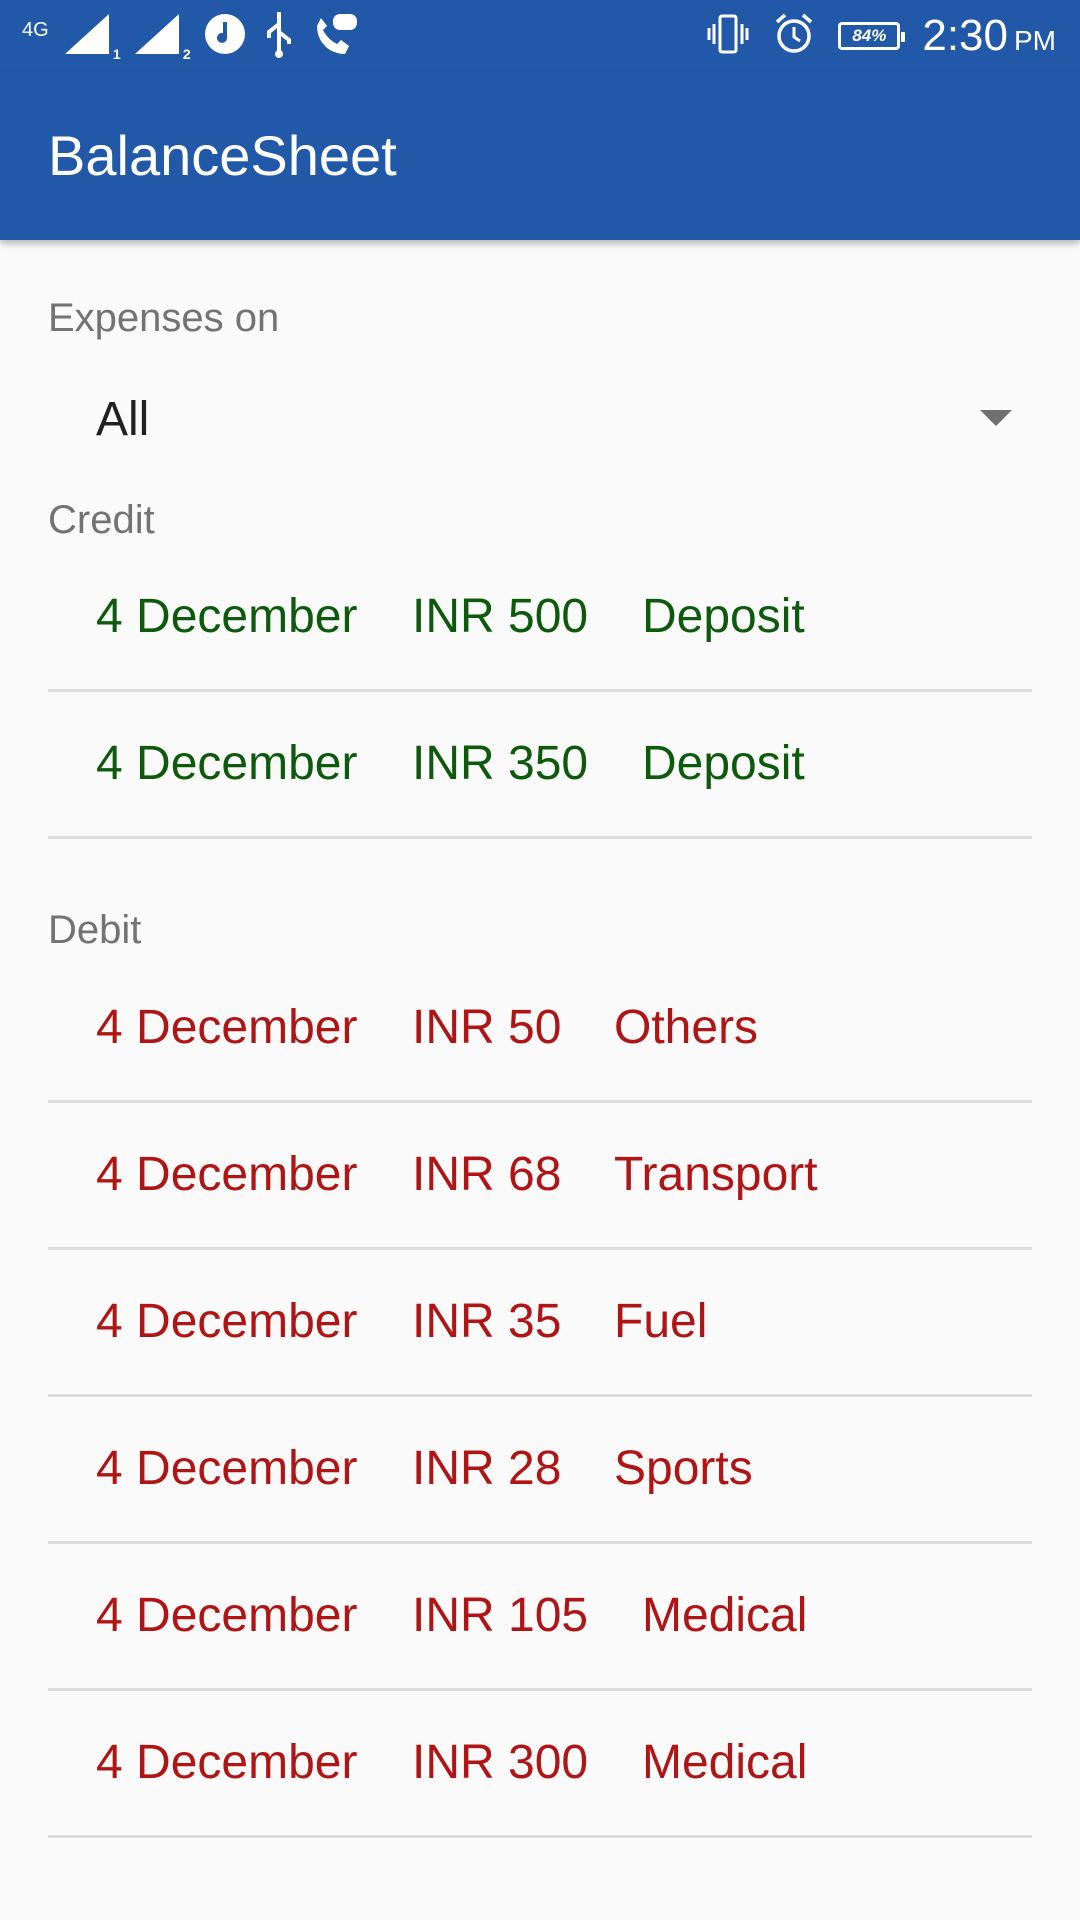 This screenshot has height=1920, width=1080. Describe the element at coordinates (794, 36) in the screenshot. I see `alarm-icon` at that location.